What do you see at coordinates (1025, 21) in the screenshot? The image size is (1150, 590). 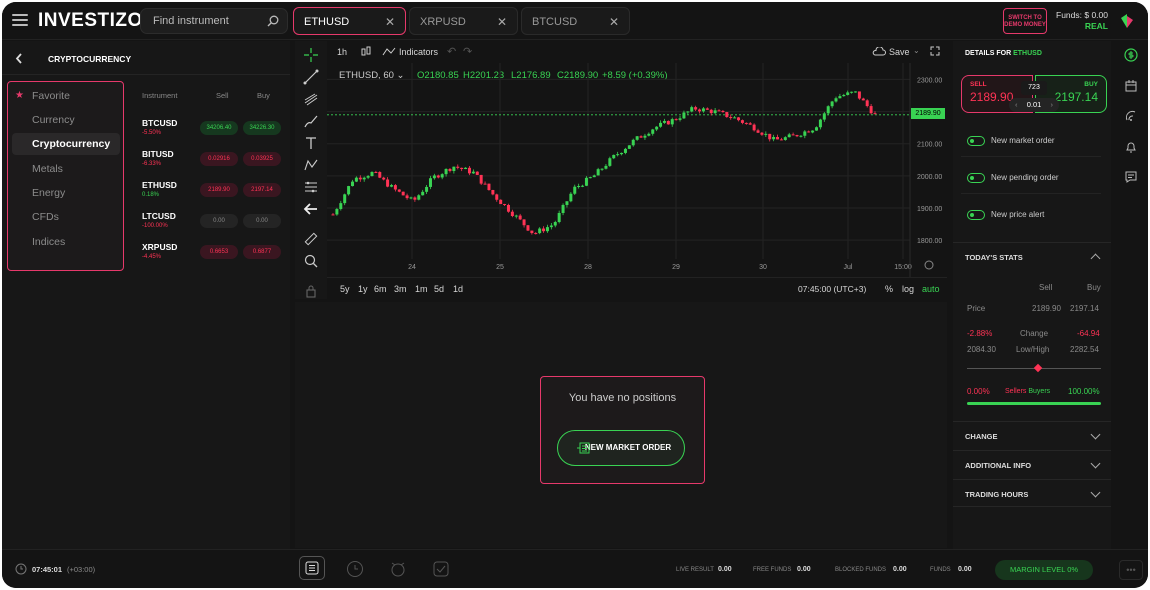 I see `switch-demo-button: SWITCH TO DEMO MONEY` at bounding box center [1025, 21].